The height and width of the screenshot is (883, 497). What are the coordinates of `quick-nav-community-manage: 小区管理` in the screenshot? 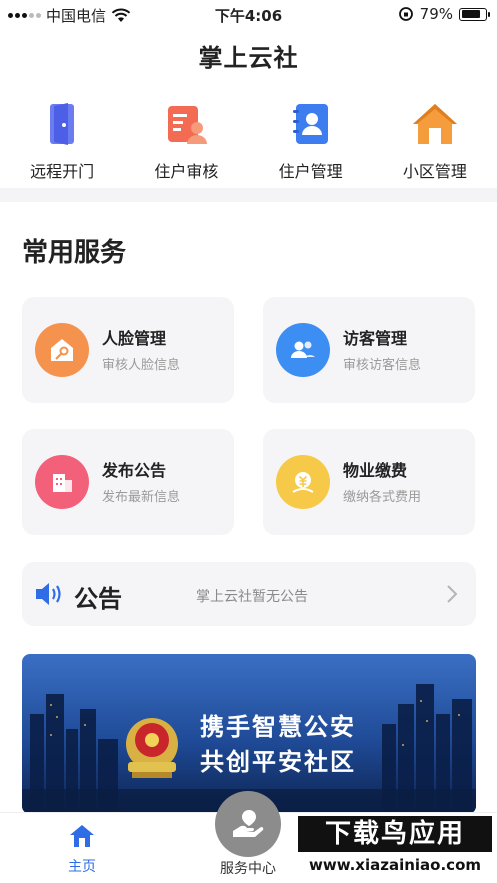 It's located at (435, 140).